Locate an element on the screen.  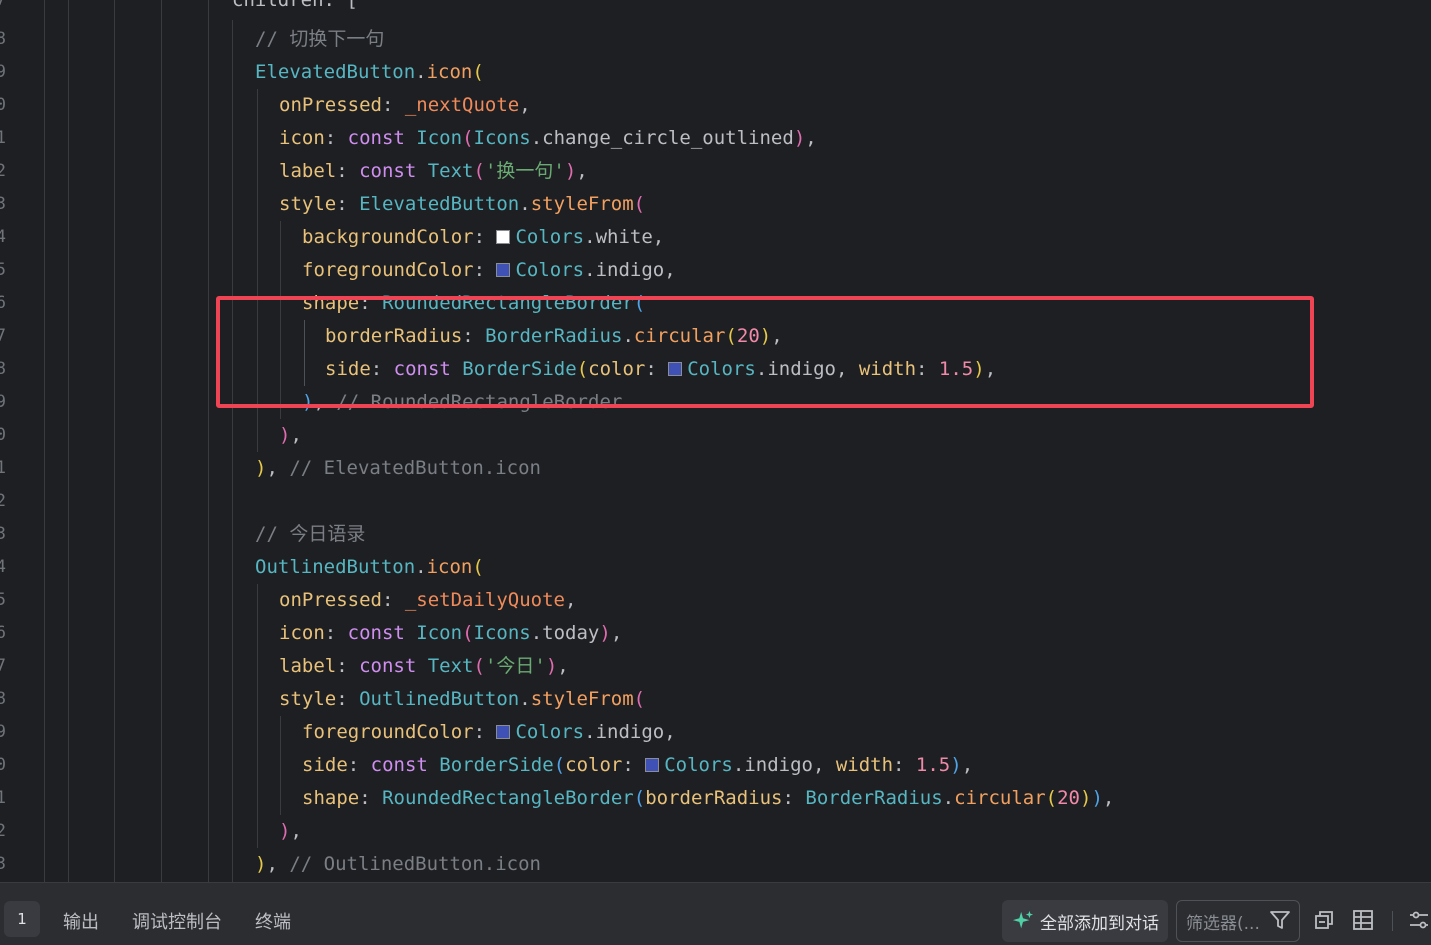
line-number: 0 is located at coordinates (3, 105).